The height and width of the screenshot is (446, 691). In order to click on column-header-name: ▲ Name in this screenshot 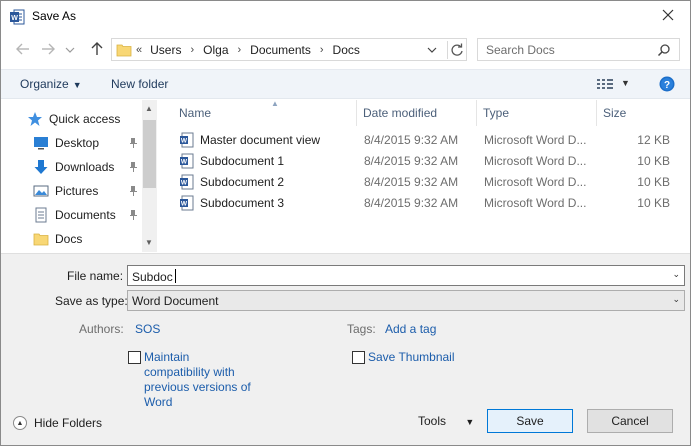, I will do `click(265, 112)`.